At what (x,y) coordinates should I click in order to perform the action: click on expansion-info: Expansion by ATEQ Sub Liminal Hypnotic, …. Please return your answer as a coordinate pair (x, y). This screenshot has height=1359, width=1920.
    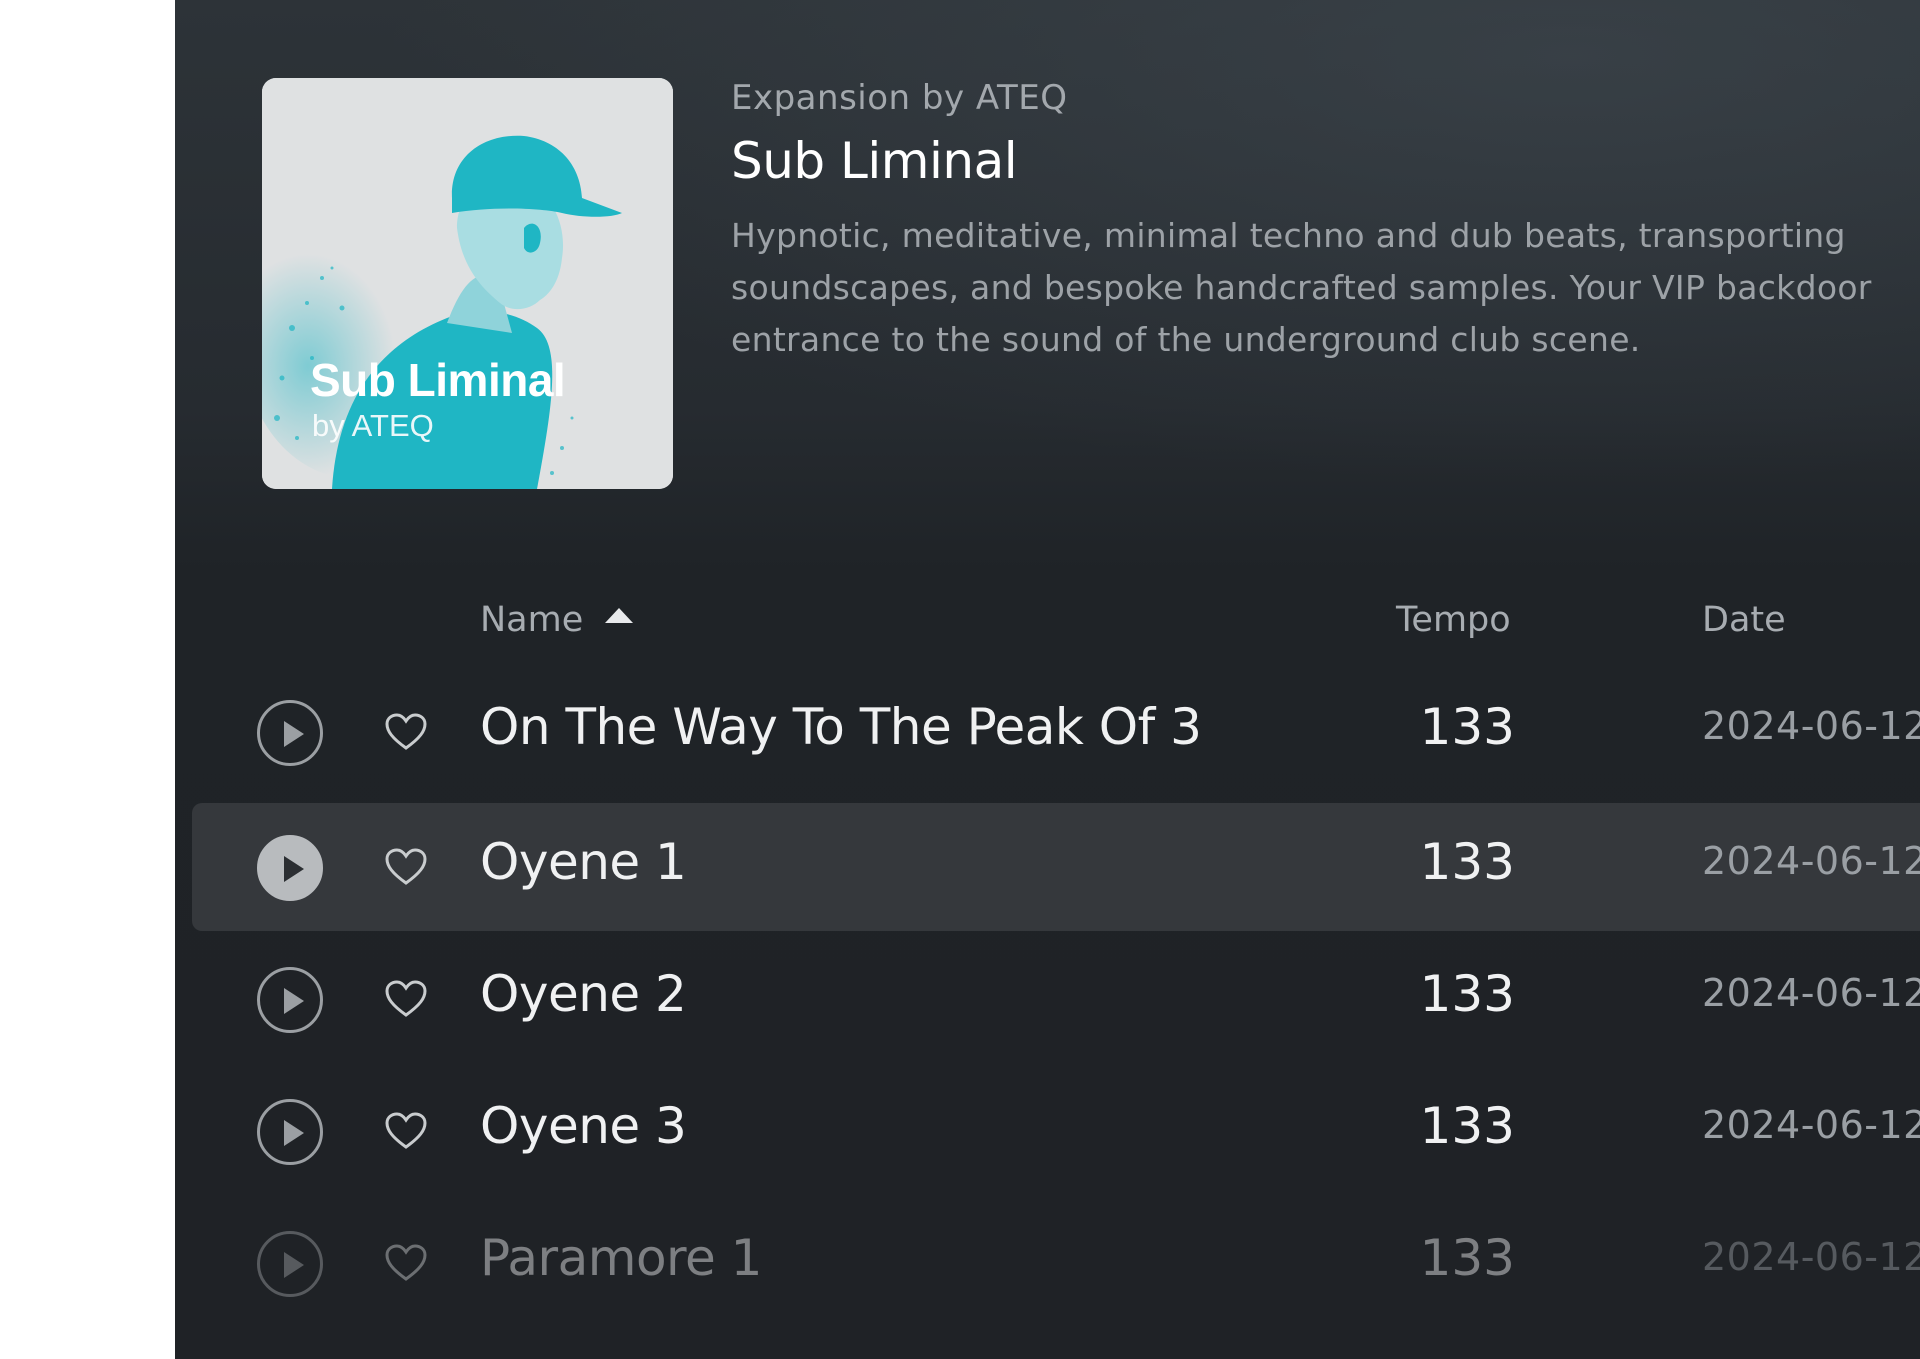
    Looking at the image, I should click on (1306, 222).